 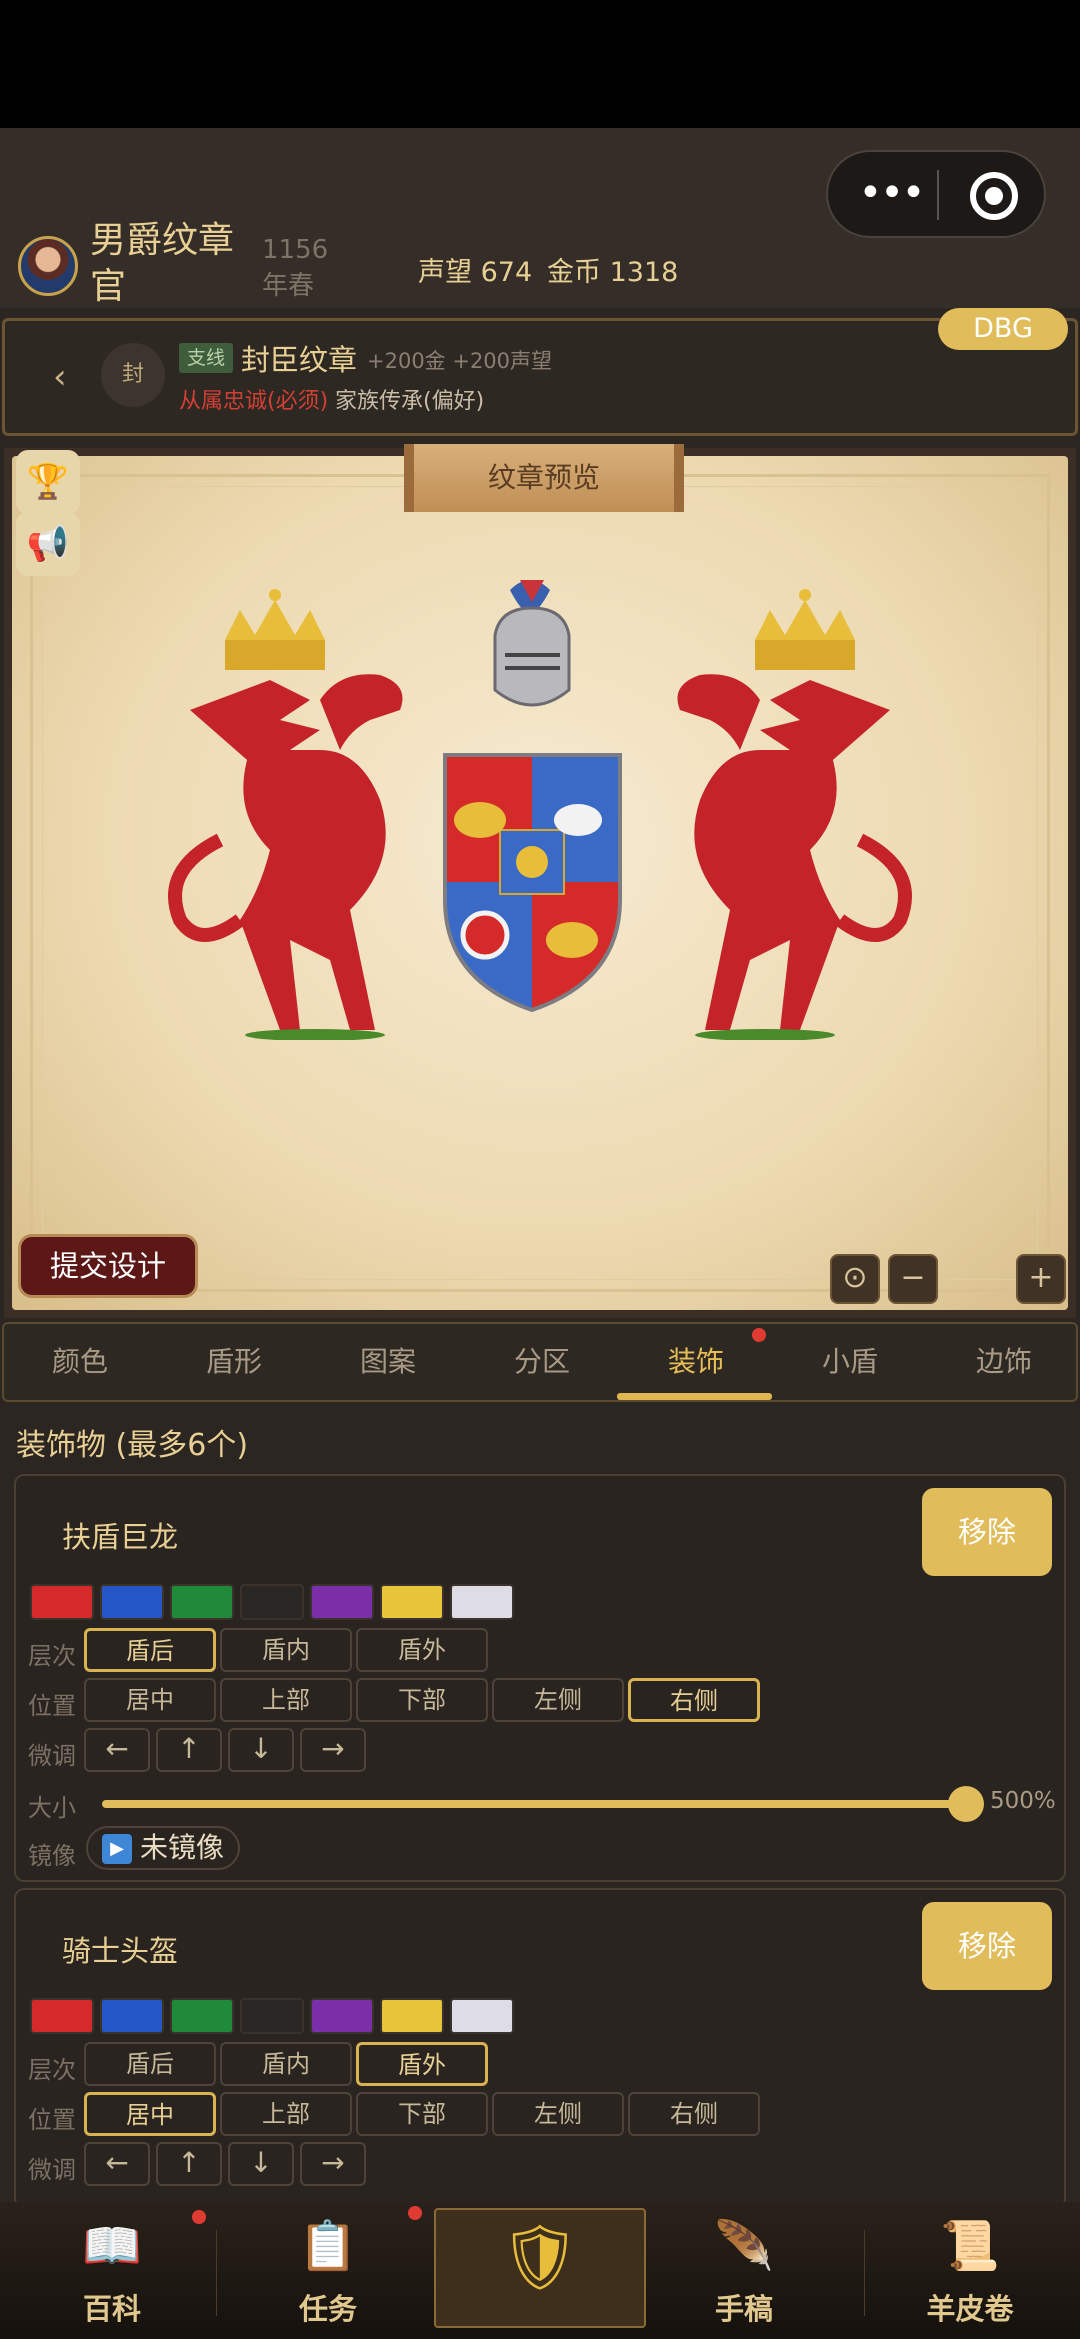 I want to click on debug-button: DBG, so click(x=1003, y=329).